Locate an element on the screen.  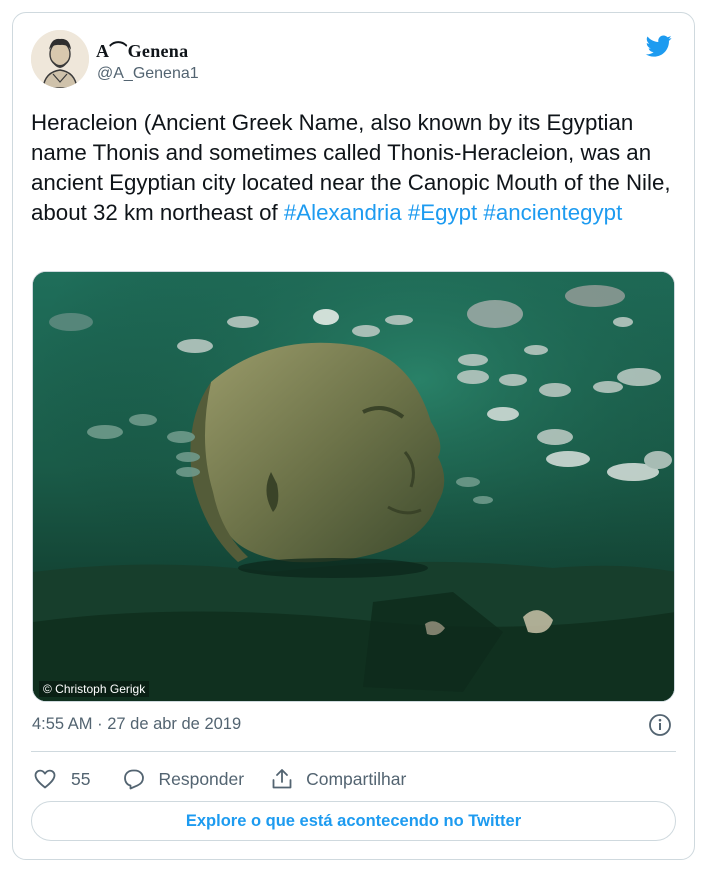
author-name: A⌒Genena is located at coordinates (142, 50).